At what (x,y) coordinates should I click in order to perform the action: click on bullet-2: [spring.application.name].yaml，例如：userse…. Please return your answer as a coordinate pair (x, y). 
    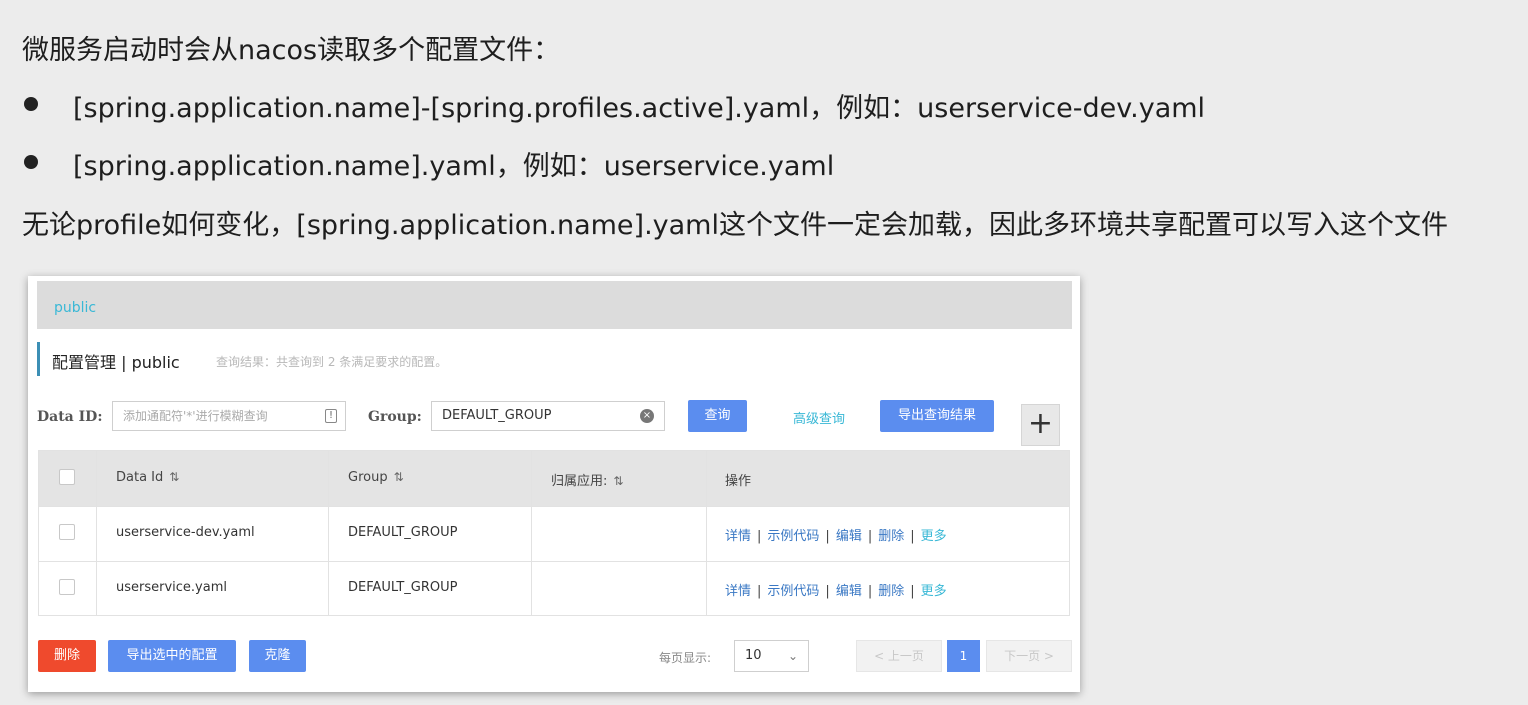
    Looking at the image, I should click on (454, 166).